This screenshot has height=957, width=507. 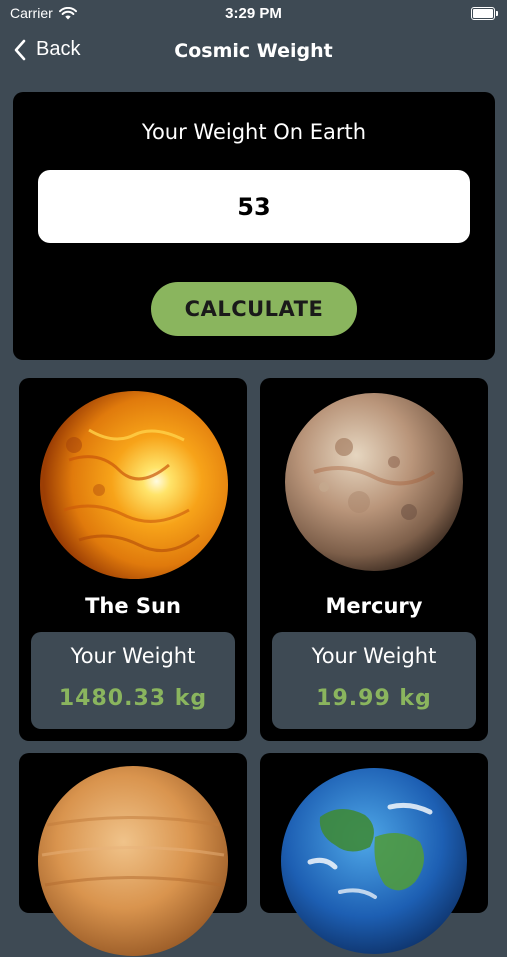 What do you see at coordinates (133, 698) in the screenshot?
I see `weight-result-value: 1480.33 kg` at bounding box center [133, 698].